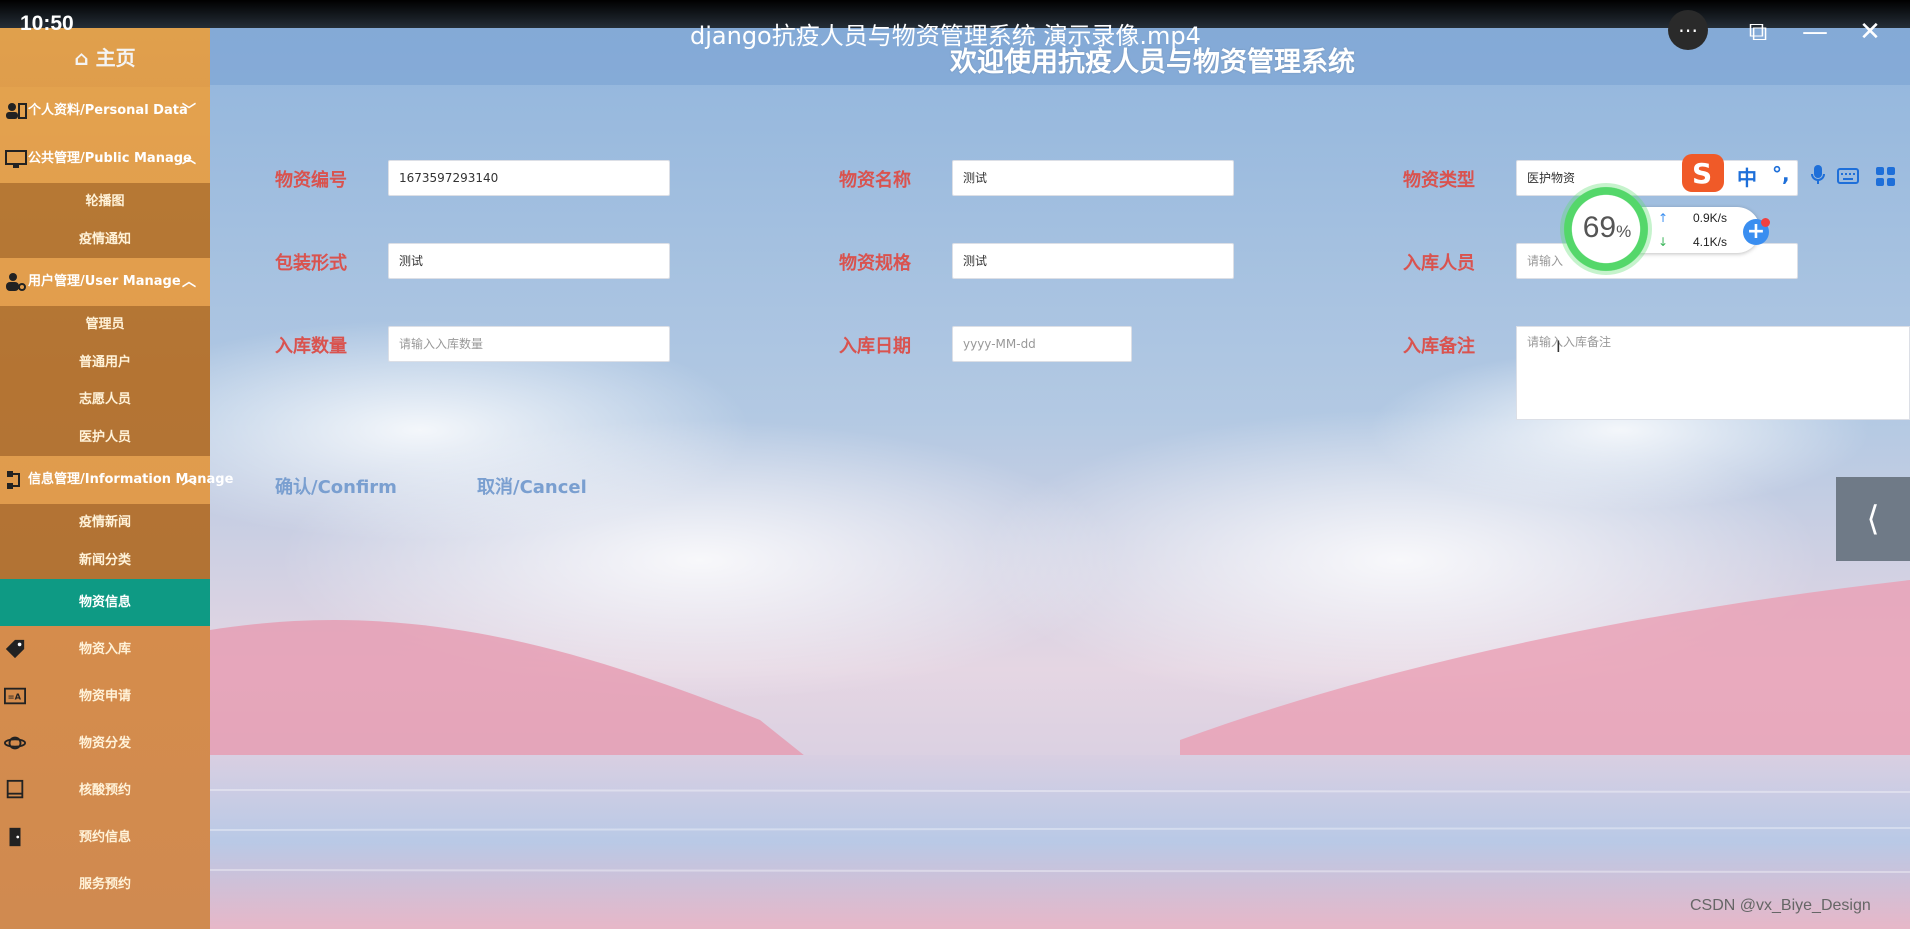  What do you see at coordinates (875, 180) in the screenshot?
I see `name-label: 物资名称` at bounding box center [875, 180].